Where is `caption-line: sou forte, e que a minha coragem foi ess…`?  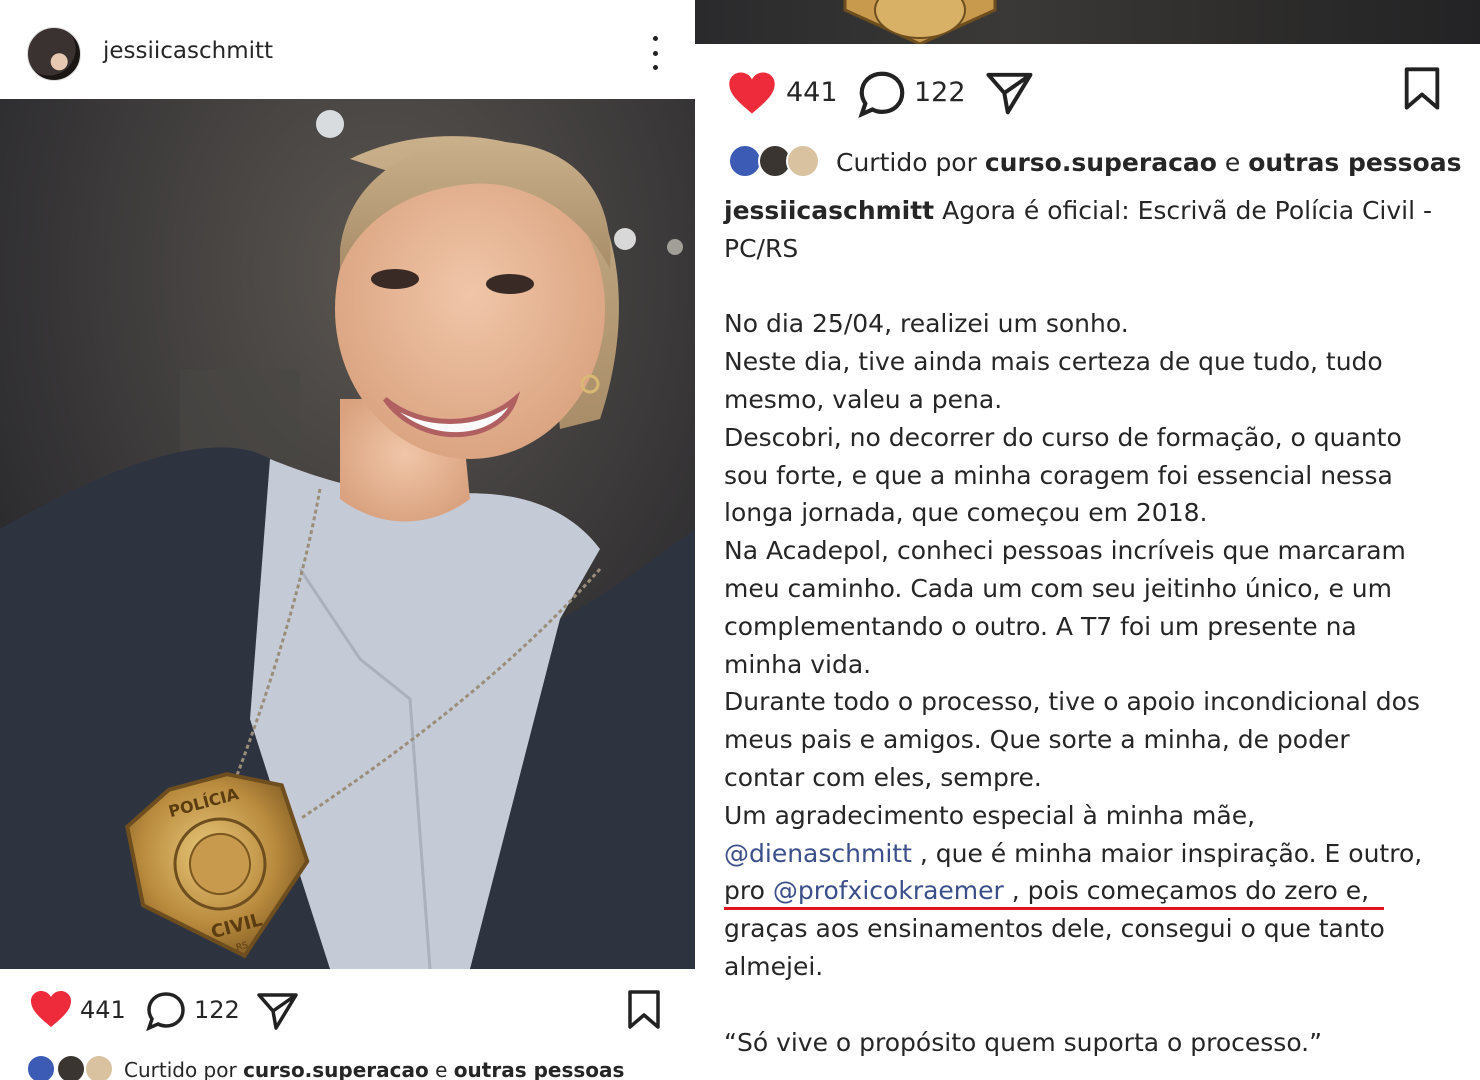 caption-line: sou forte, e que a minha coragem foi ess… is located at coordinates (1058, 475).